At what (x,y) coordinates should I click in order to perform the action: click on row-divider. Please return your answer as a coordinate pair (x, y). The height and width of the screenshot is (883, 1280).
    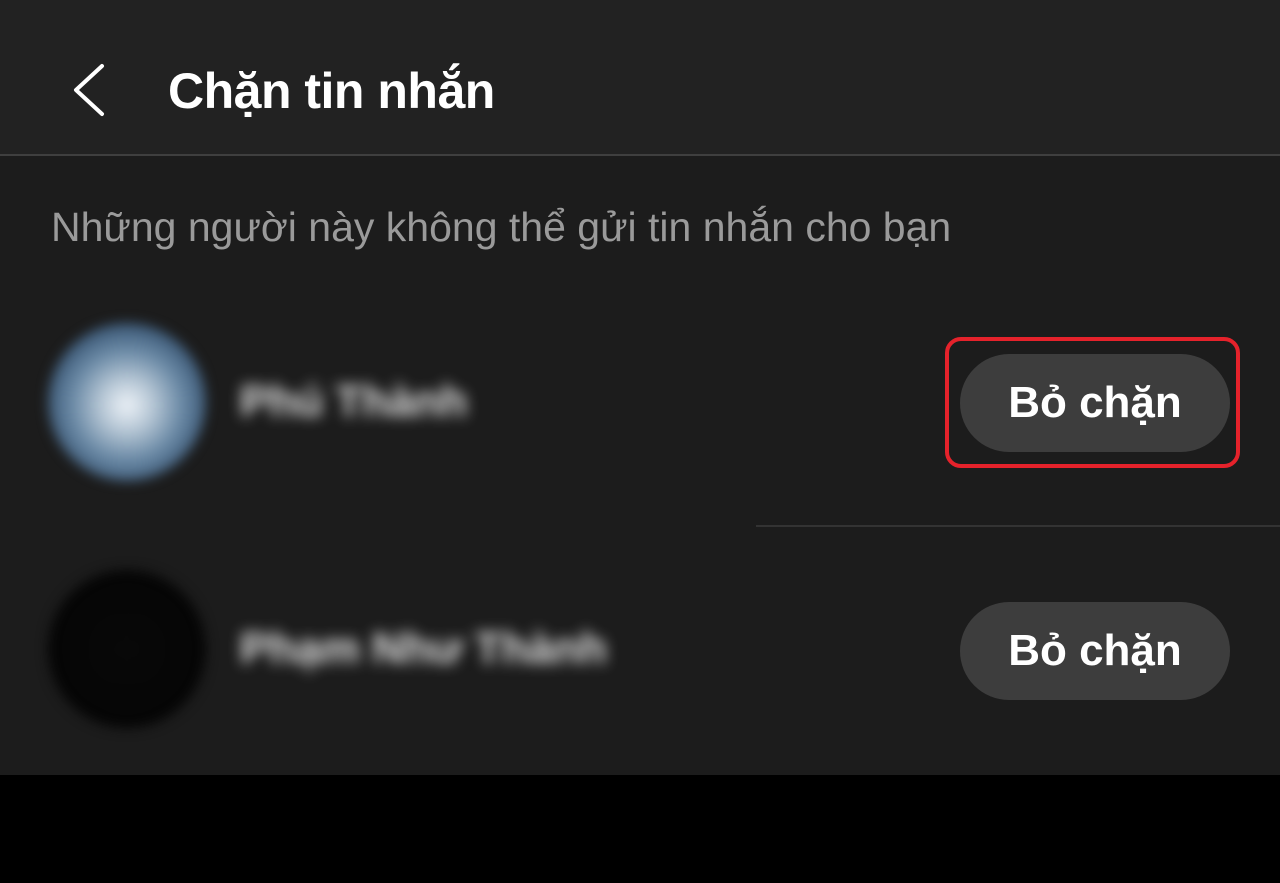
    Looking at the image, I should click on (1018, 526).